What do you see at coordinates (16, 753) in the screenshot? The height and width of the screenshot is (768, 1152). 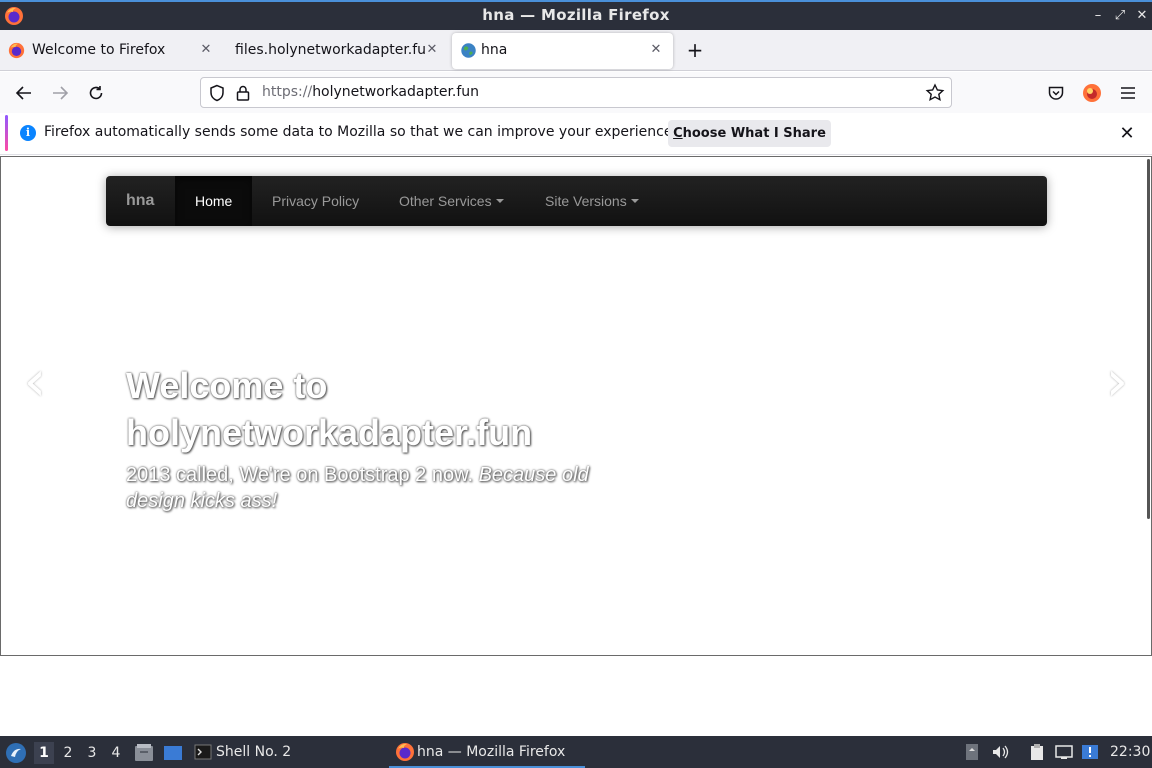 I see `start-menu-icon` at bounding box center [16, 753].